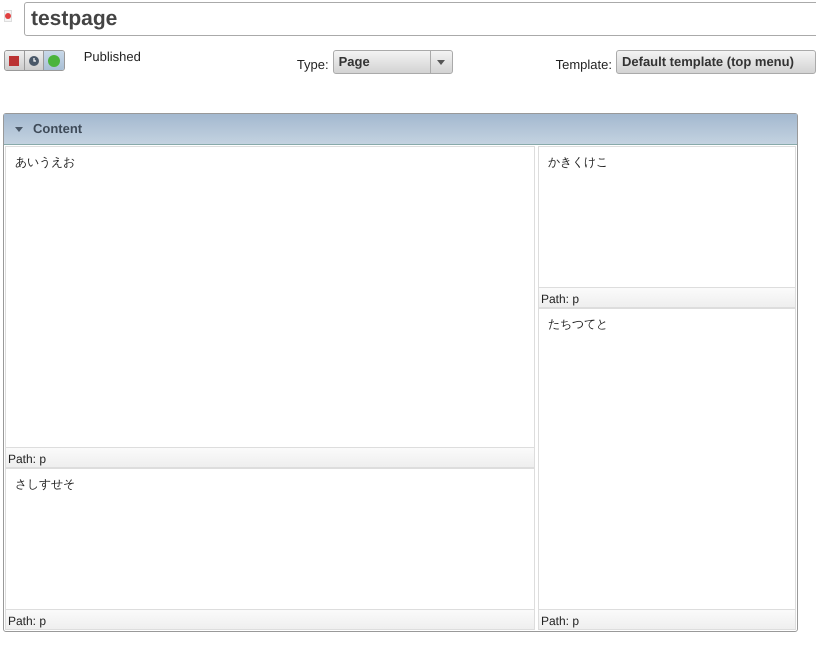 This screenshot has height=647, width=816. I want to click on status-text: Published, so click(112, 57).